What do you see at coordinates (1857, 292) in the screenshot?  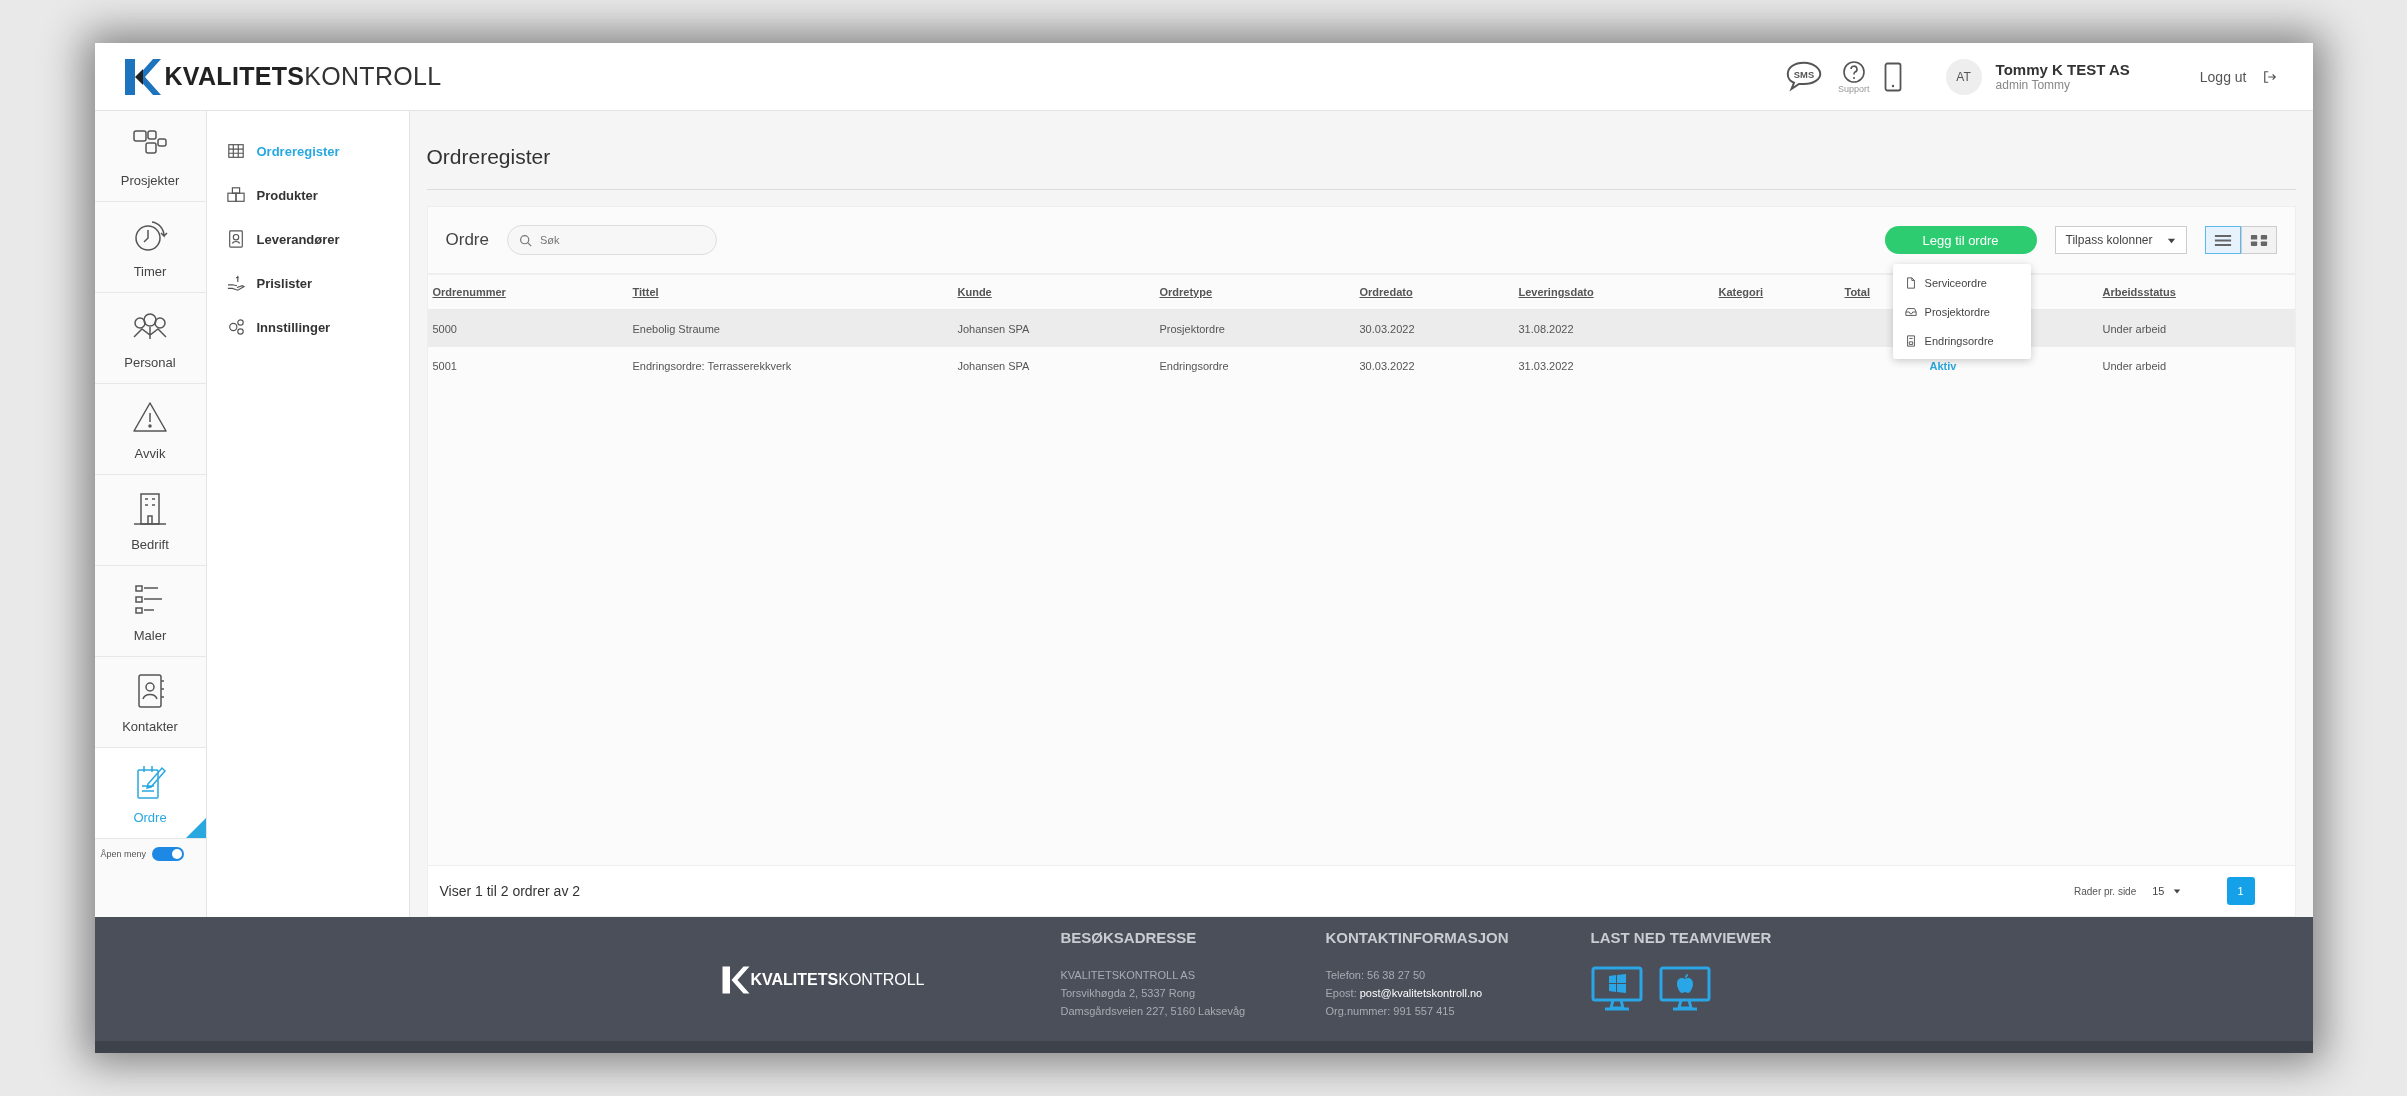 I see `column-header: Total` at bounding box center [1857, 292].